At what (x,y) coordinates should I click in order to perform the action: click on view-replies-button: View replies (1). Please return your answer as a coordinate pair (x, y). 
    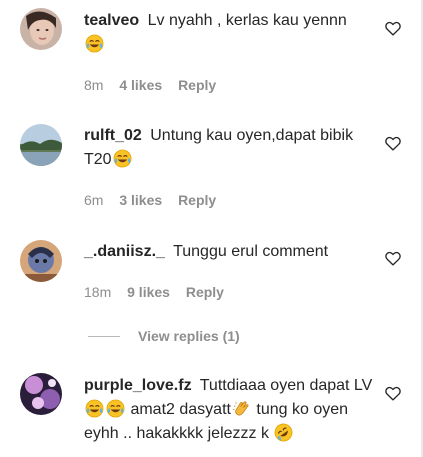
    Looking at the image, I should click on (164, 336).